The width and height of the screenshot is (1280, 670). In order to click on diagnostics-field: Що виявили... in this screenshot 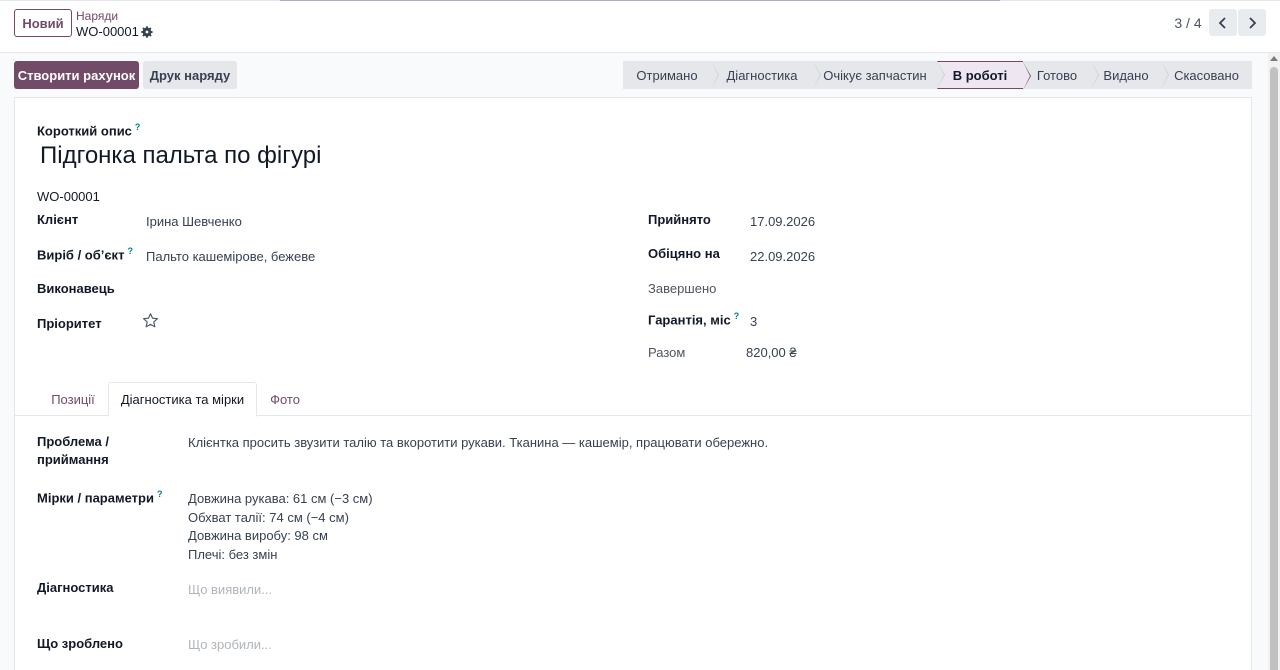, I will do `click(230, 589)`.